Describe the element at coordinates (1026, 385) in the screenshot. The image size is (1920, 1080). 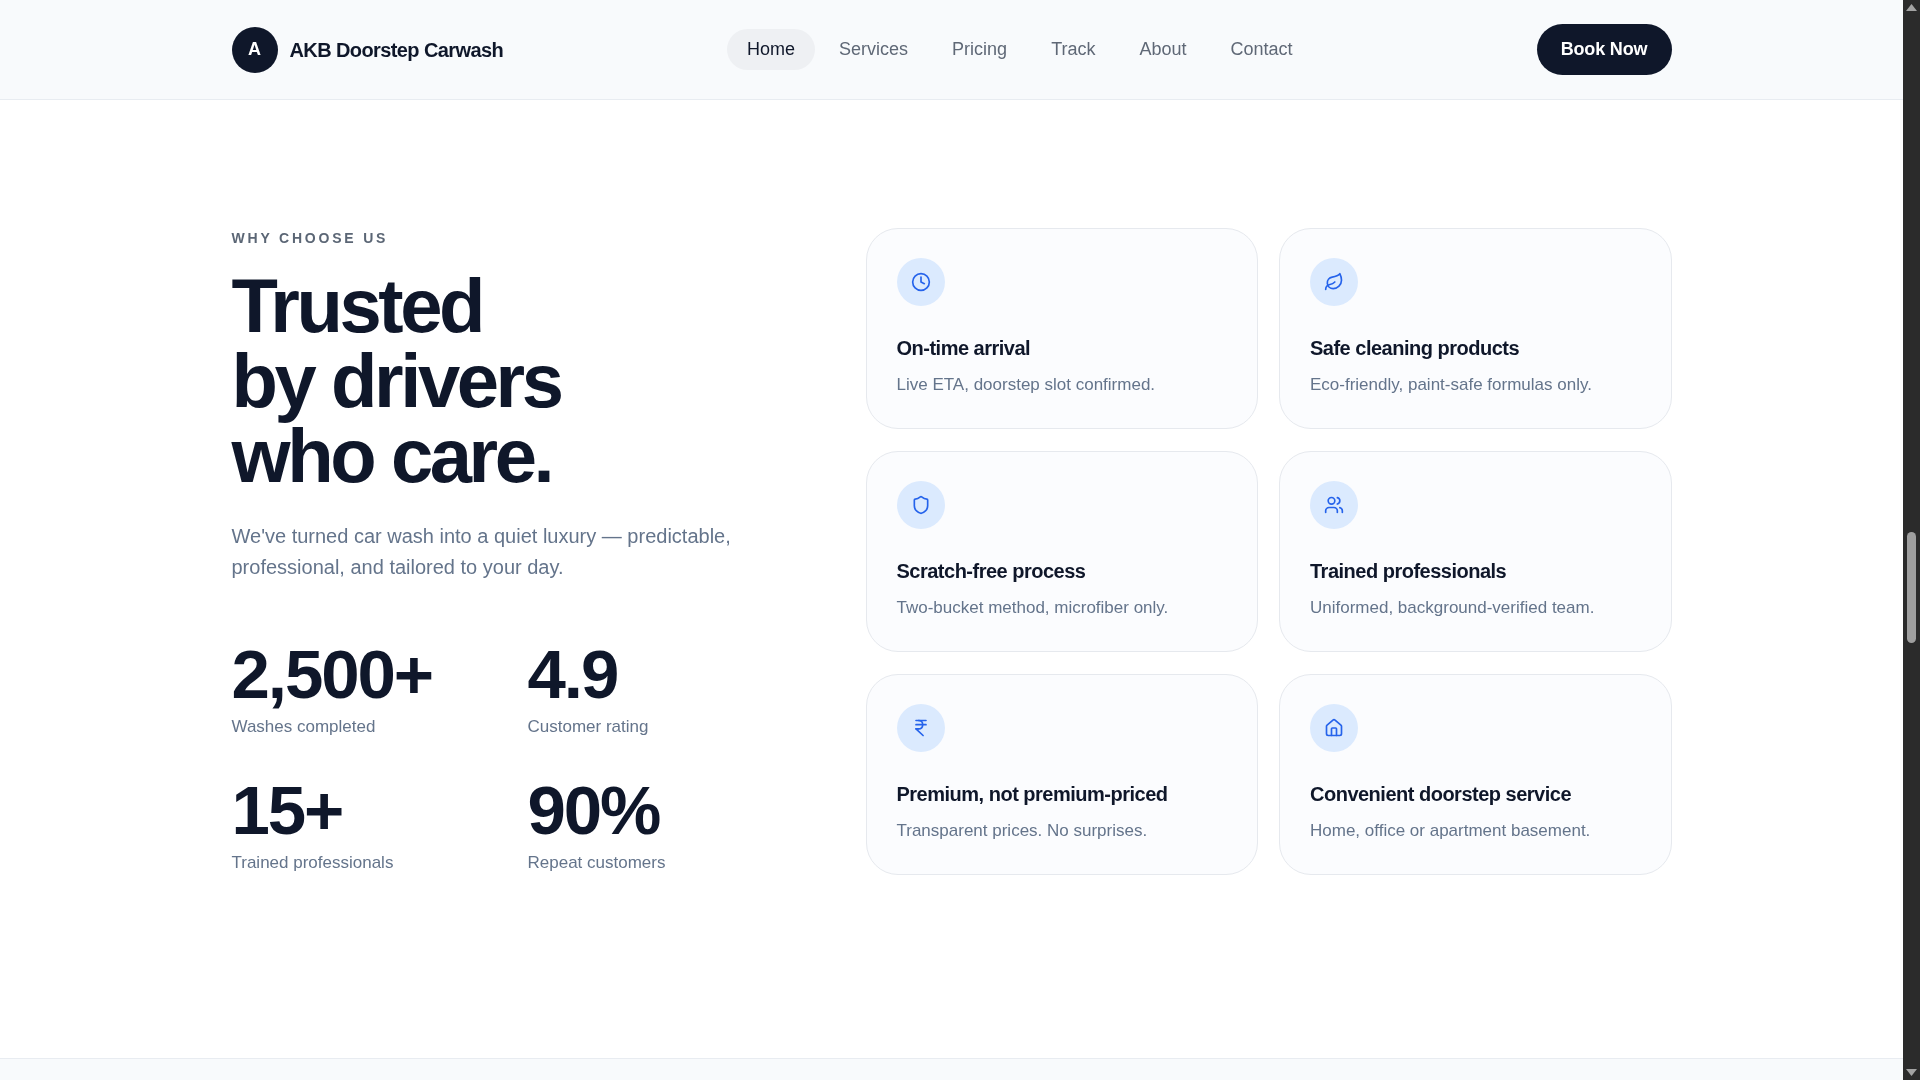
I see `feature-description: Live ETA, doorstep slot confirmed.` at that location.